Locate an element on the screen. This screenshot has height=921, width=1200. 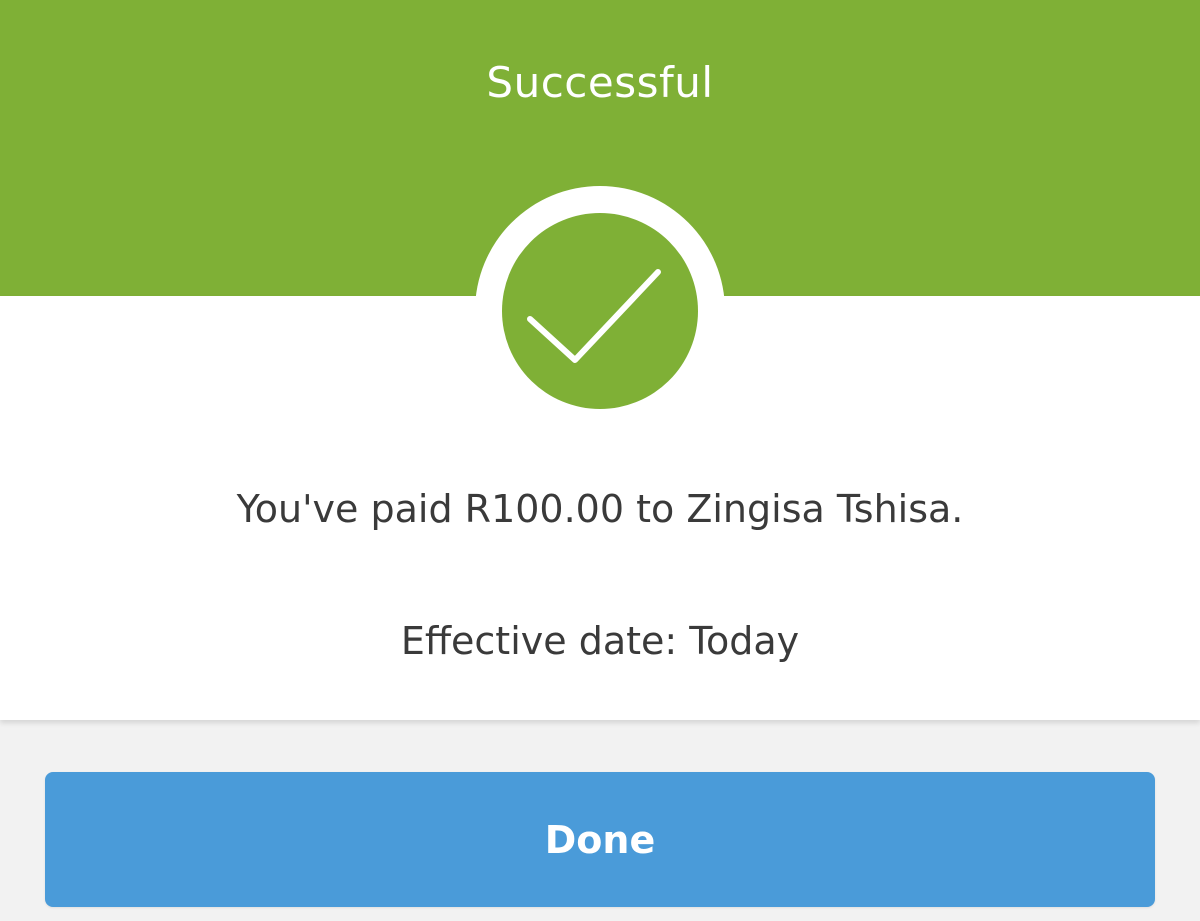
check-icon is located at coordinates (594, 316).